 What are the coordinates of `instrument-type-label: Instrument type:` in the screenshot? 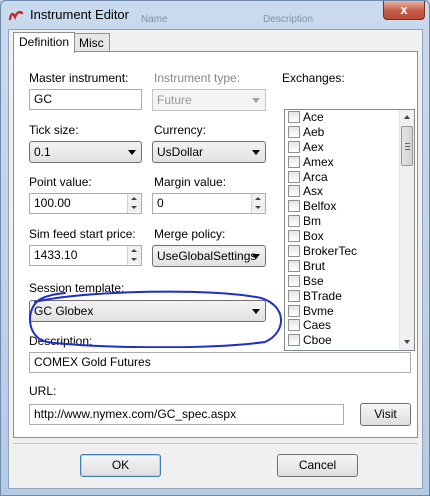 It's located at (197, 78).